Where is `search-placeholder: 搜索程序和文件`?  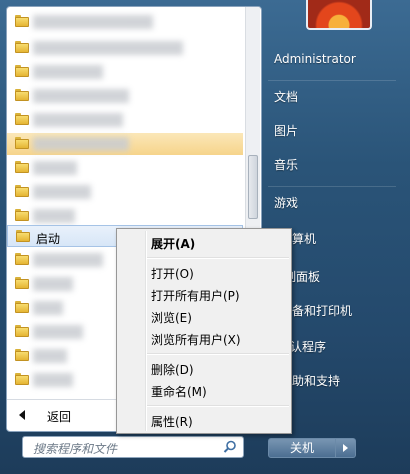
search-placeholder: 搜索程序和文件 is located at coordinates (75, 449).